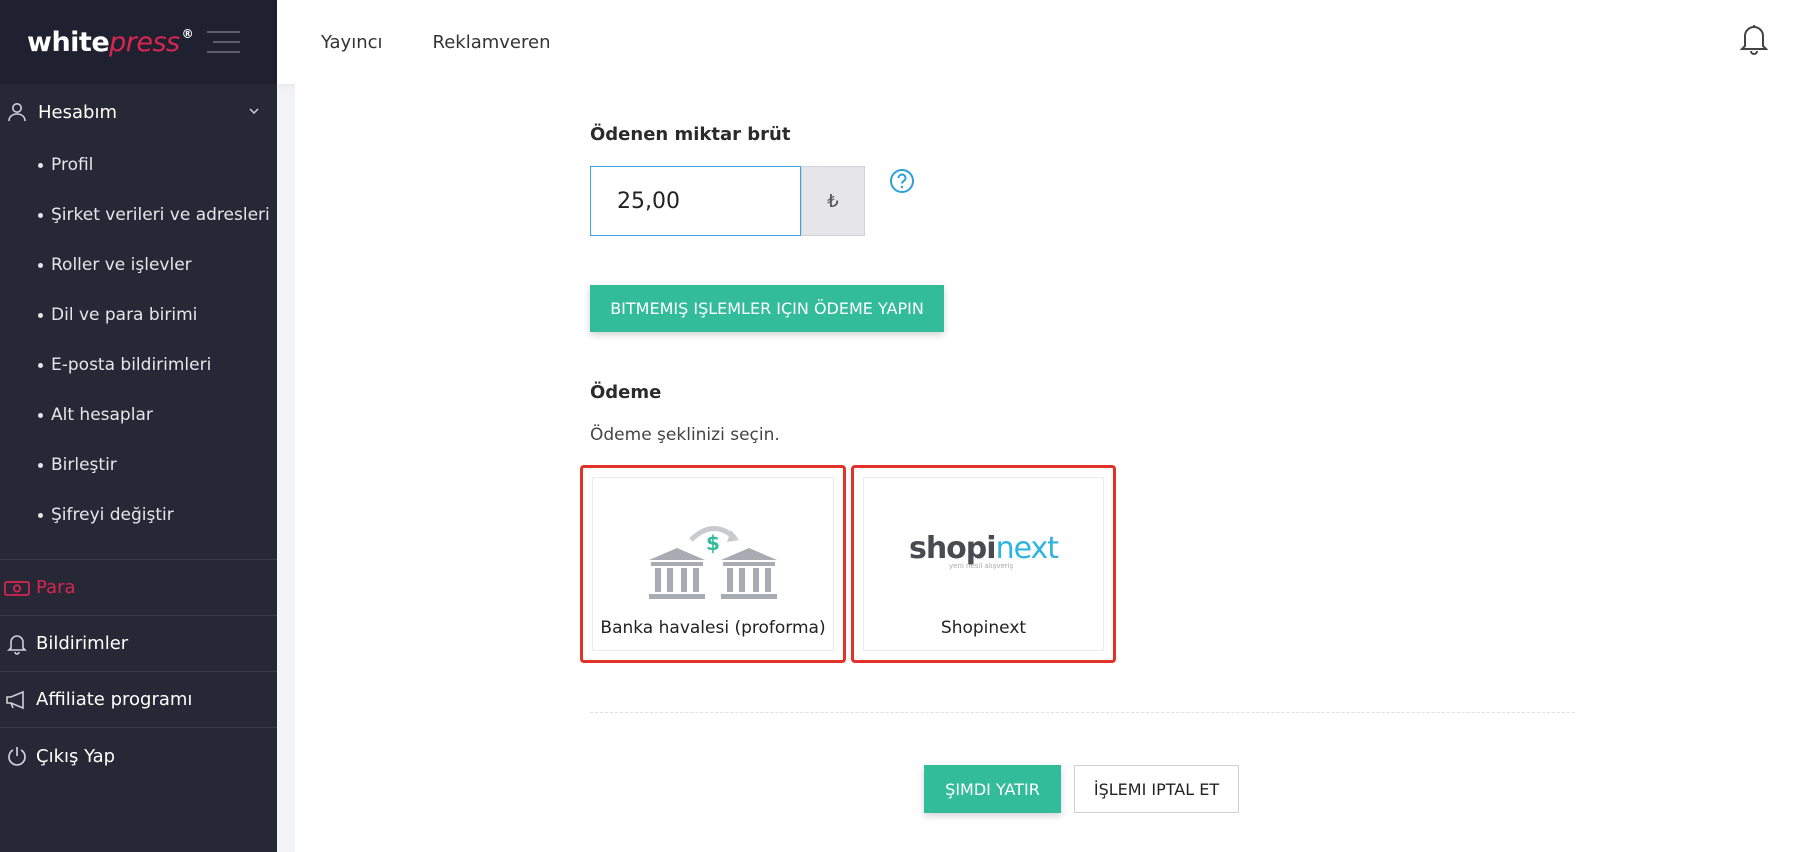 The image size is (1811, 852). I want to click on payment-section-title: Ödeme, so click(626, 392).